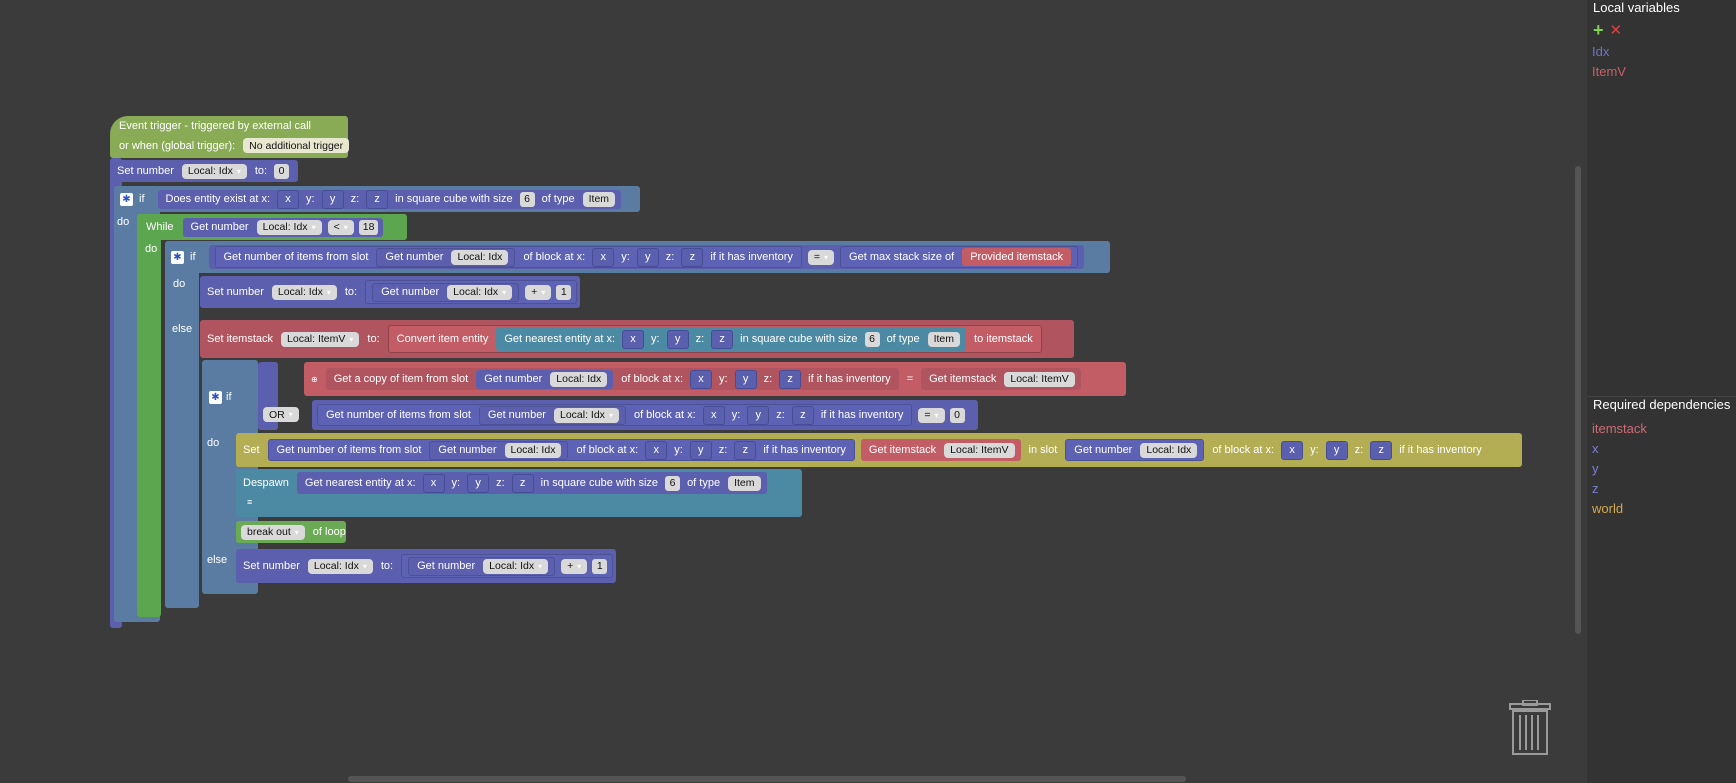  I want to click on mutator-icon: ≡, so click(249, 502).